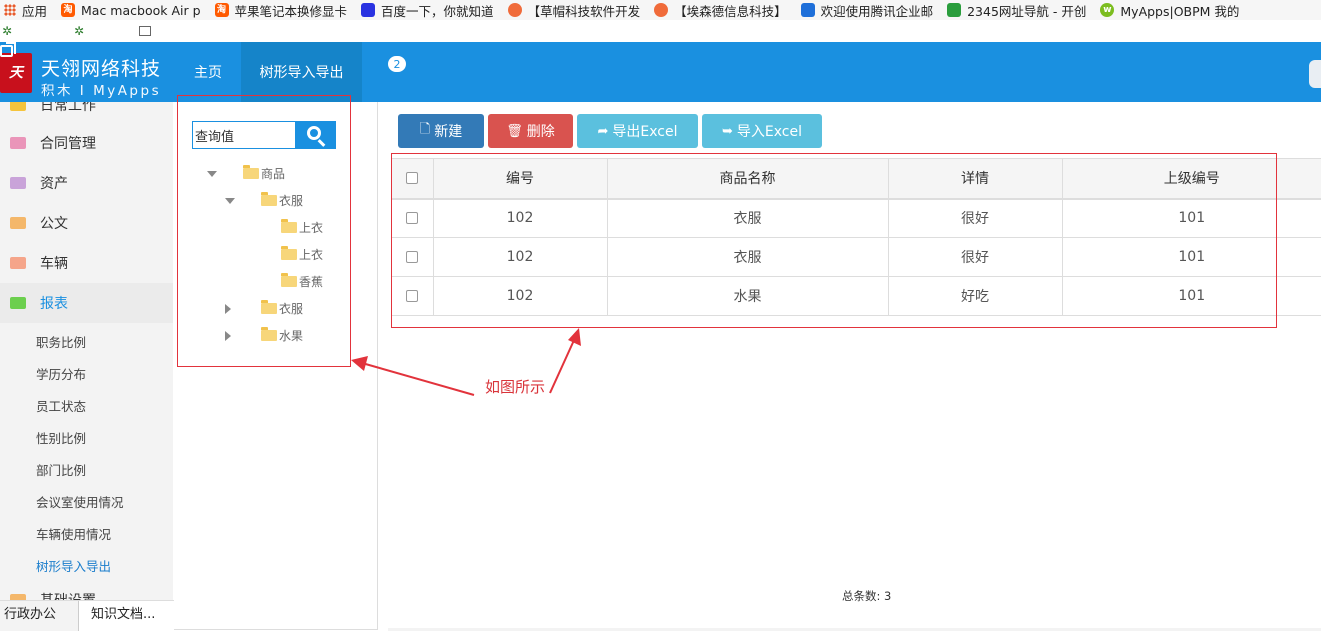  What do you see at coordinates (466, 362) in the screenshot?
I see `annotation-arrows` at bounding box center [466, 362].